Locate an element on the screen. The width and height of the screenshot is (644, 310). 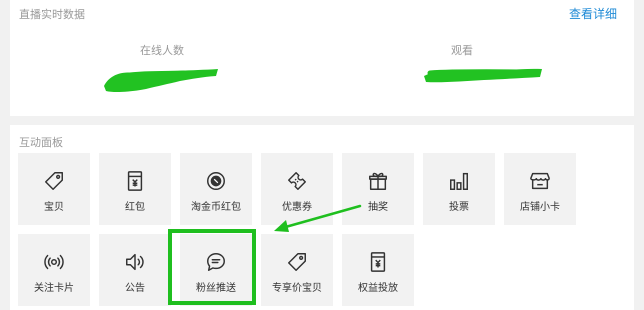
tile-label: 店铺小卡 is located at coordinates (540, 207).